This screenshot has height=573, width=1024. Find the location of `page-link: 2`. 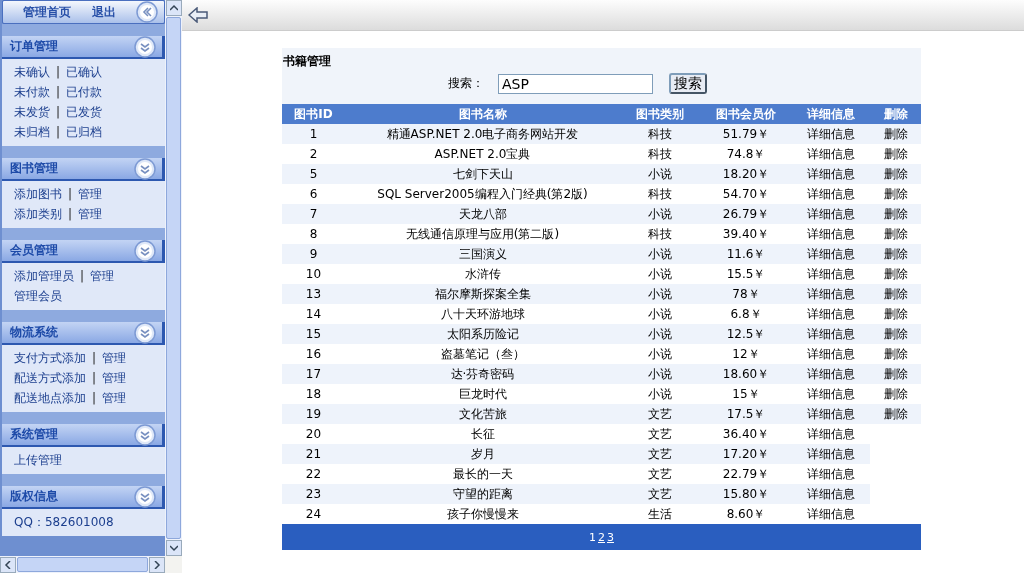

page-link: 2 is located at coordinates (601, 537).